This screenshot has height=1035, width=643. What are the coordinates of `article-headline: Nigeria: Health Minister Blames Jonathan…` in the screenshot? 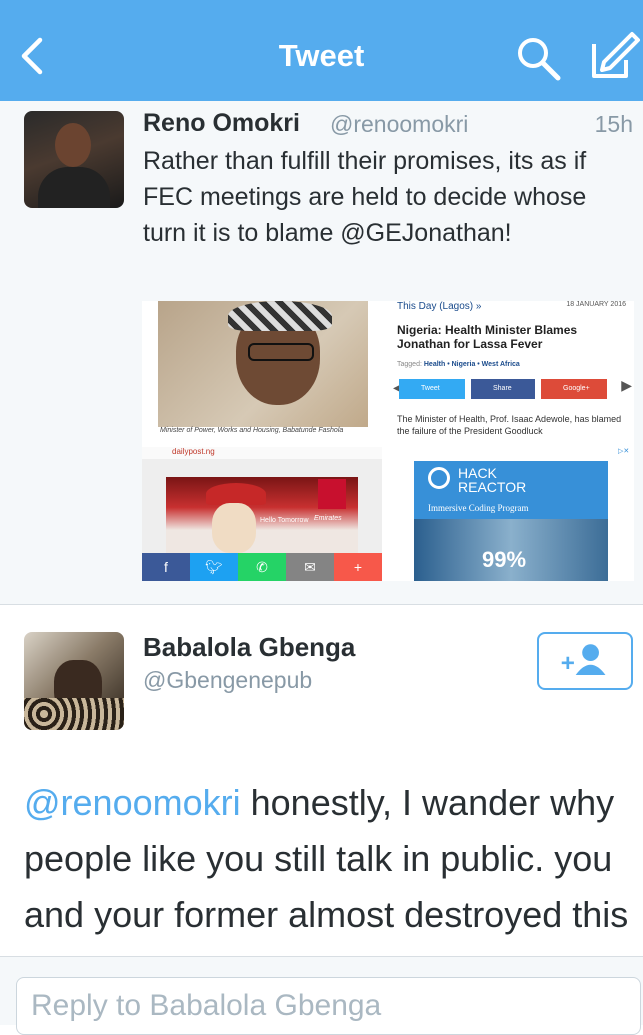 It's located at (487, 337).